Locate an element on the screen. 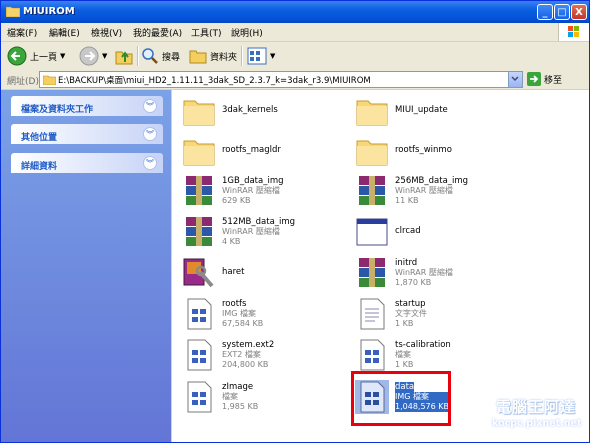 This screenshot has width=590, height=443. menu-file: 檔案(F) is located at coordinates (22, 32).